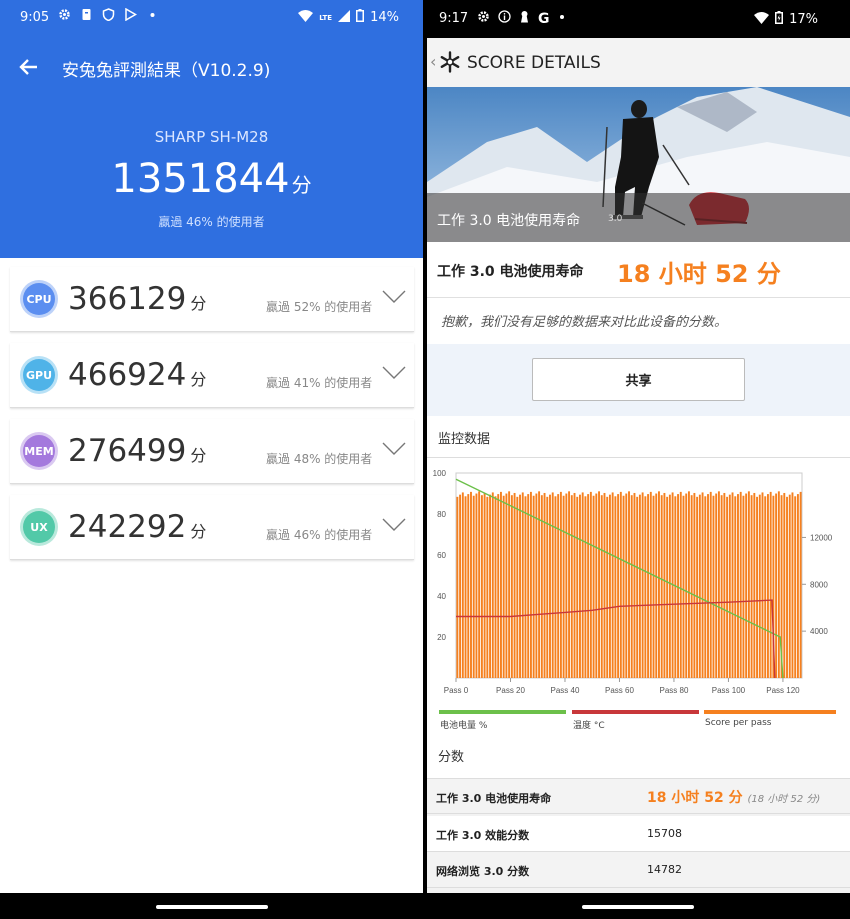  Describe the element at coordinates (212, 527) in the screenshot. I see `subscore-card-ux: UX 242292 分 贏過 46% 的使用者` at that location.